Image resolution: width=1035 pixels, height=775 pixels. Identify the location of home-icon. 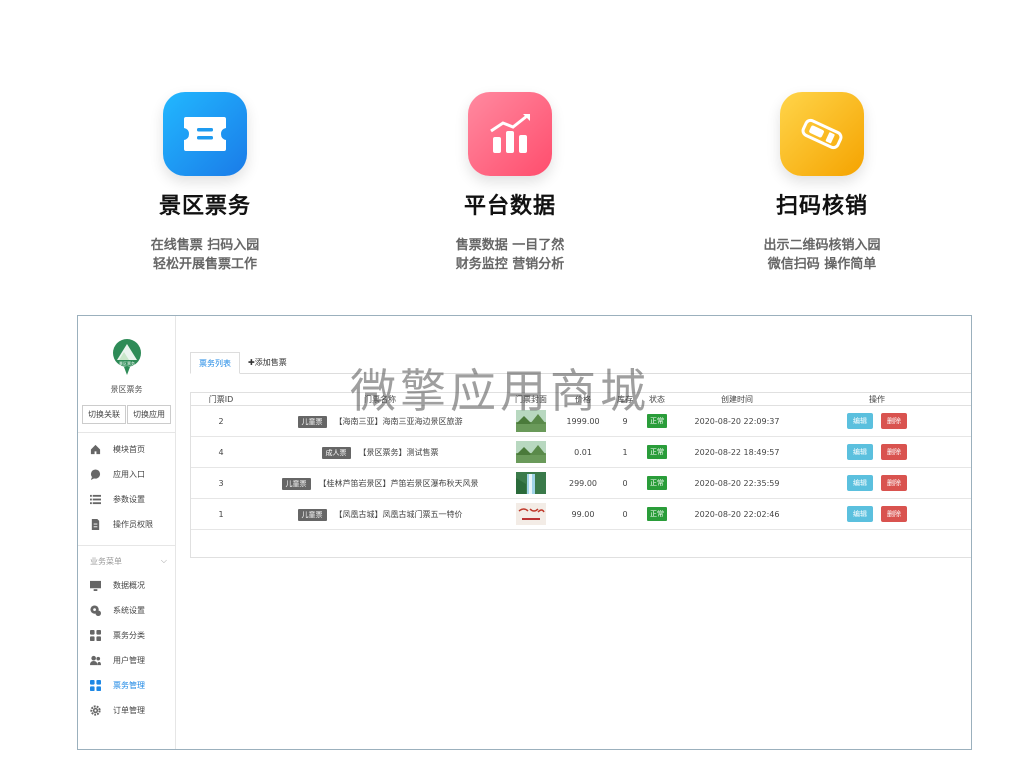
(95, 449).